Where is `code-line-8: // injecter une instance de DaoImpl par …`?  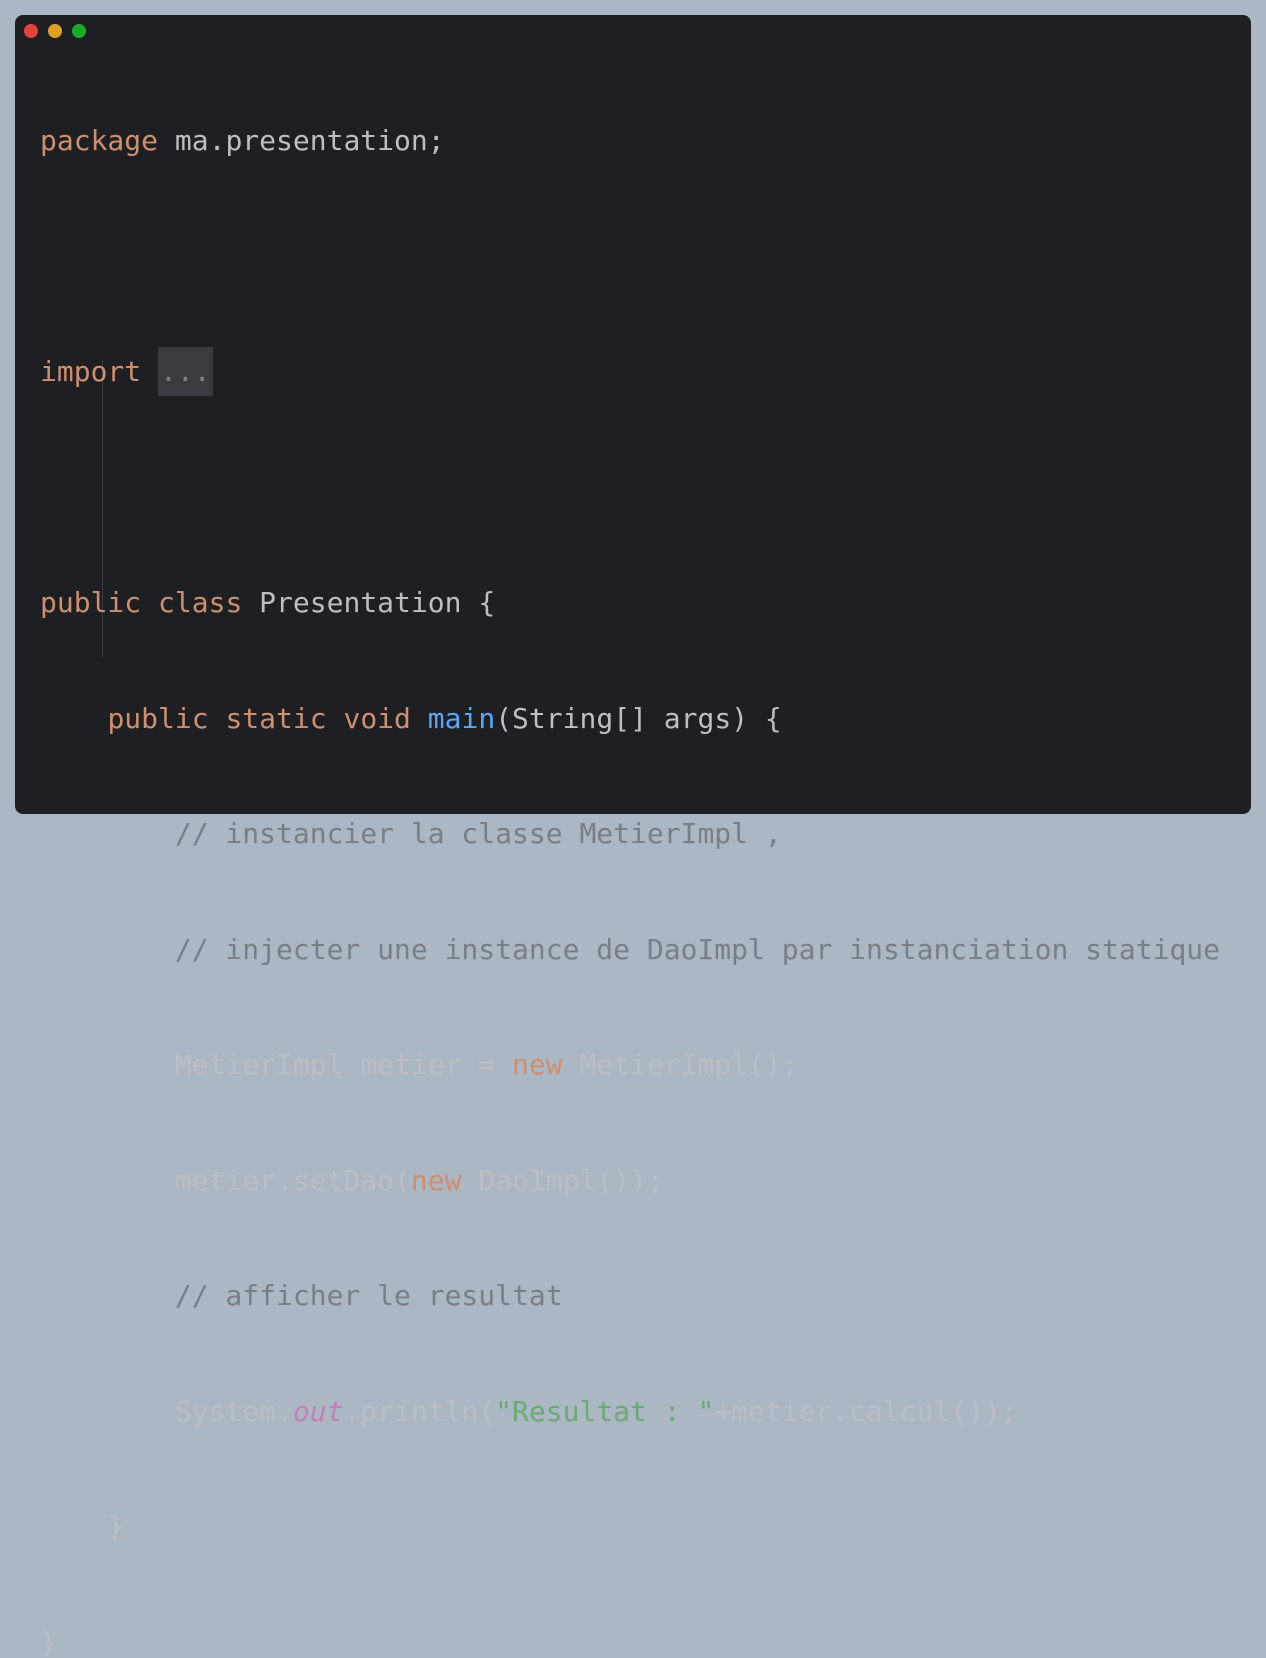
code-line-8: // injecter une instance de DaoImpl par … is located at coordinates (630, 950).